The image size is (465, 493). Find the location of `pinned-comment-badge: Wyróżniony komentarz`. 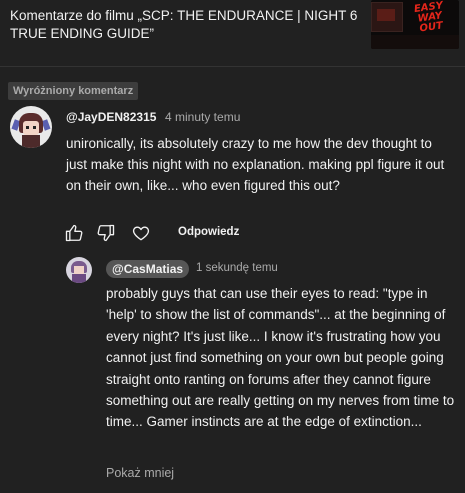

pinned-comment-badge: Wyróżniony komentarz is located at coordinates (73, 91).